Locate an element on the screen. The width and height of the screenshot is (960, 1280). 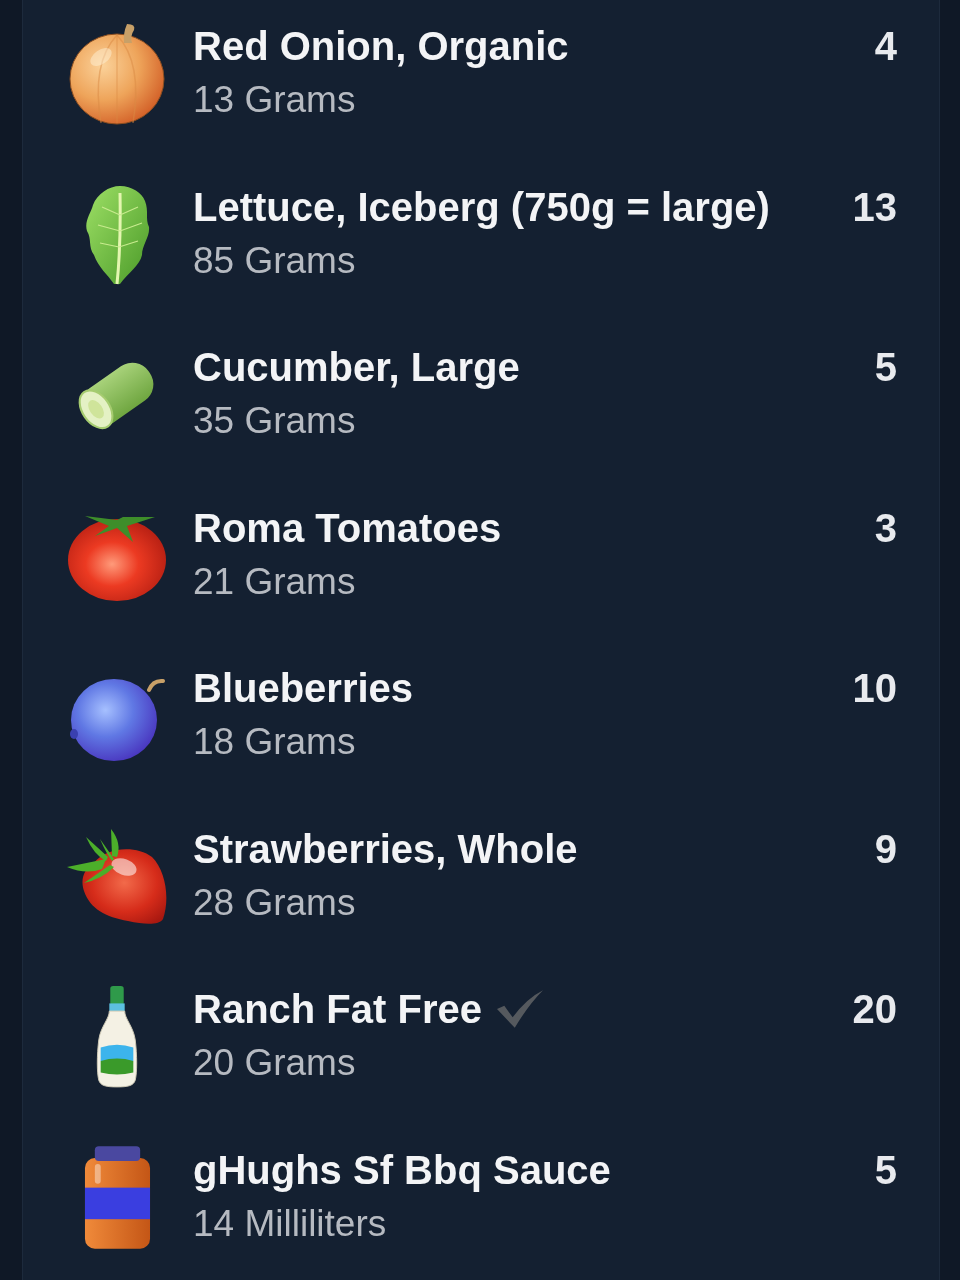
item-number: 20 is located at coordinates (874, 1009).